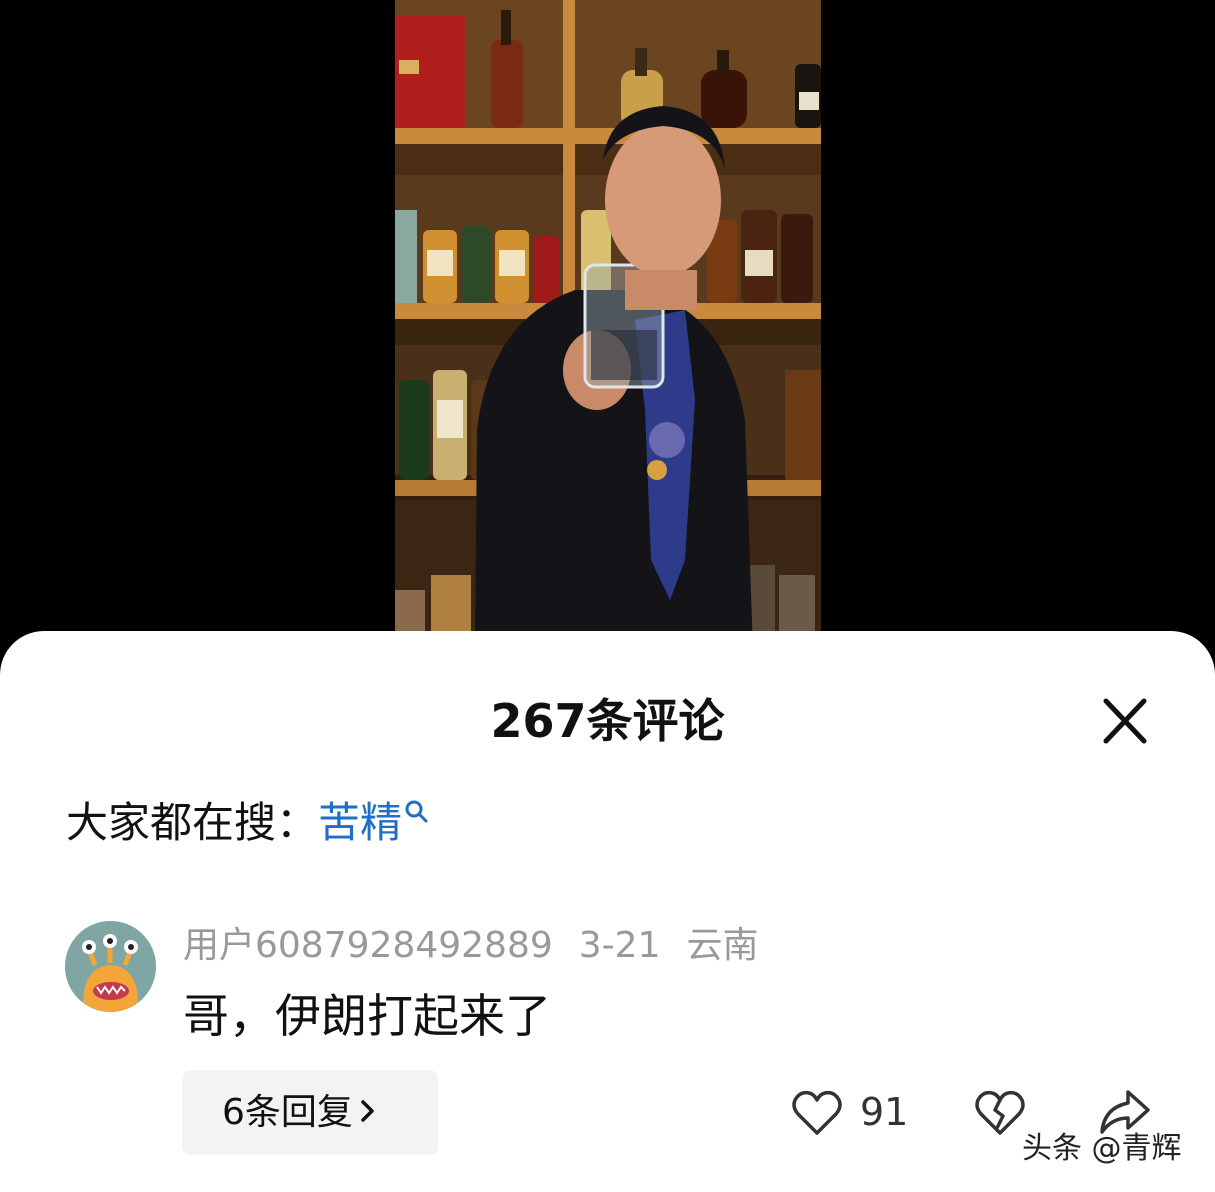 Image resolution: width=1215 pixels, height=1192 pixels. I want to click on comment-meta: 用户6087928492889 3-21 云南, so click(483, 946).